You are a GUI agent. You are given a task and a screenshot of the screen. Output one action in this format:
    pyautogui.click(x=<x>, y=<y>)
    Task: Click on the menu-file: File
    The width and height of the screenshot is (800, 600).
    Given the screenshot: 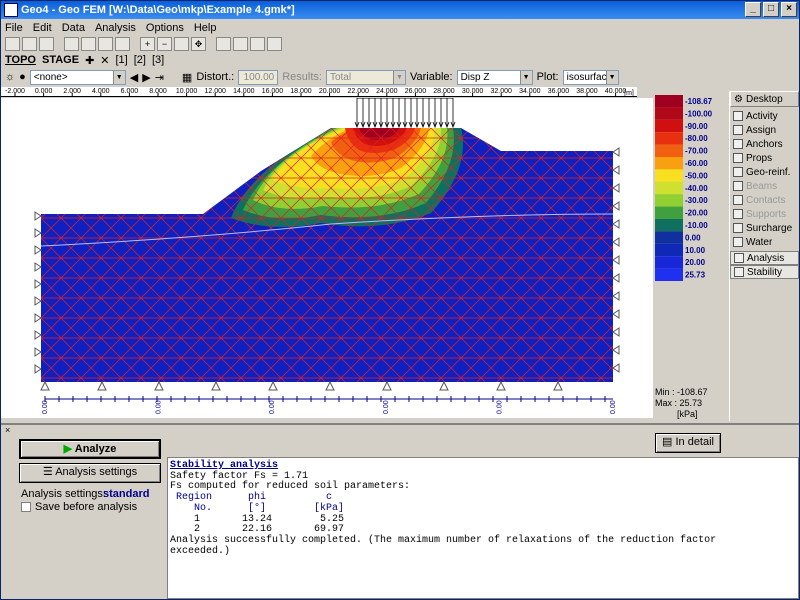 What is the action you would take?
    pyautogui.click(x=14, y=28)
    